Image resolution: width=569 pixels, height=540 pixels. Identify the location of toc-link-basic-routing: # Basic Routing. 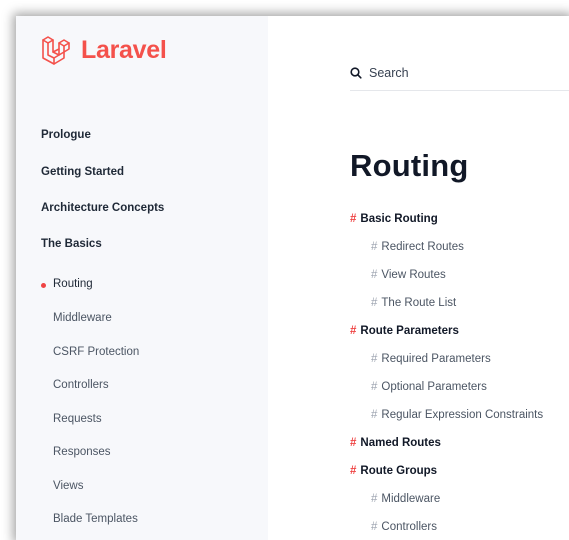
(394, 219).